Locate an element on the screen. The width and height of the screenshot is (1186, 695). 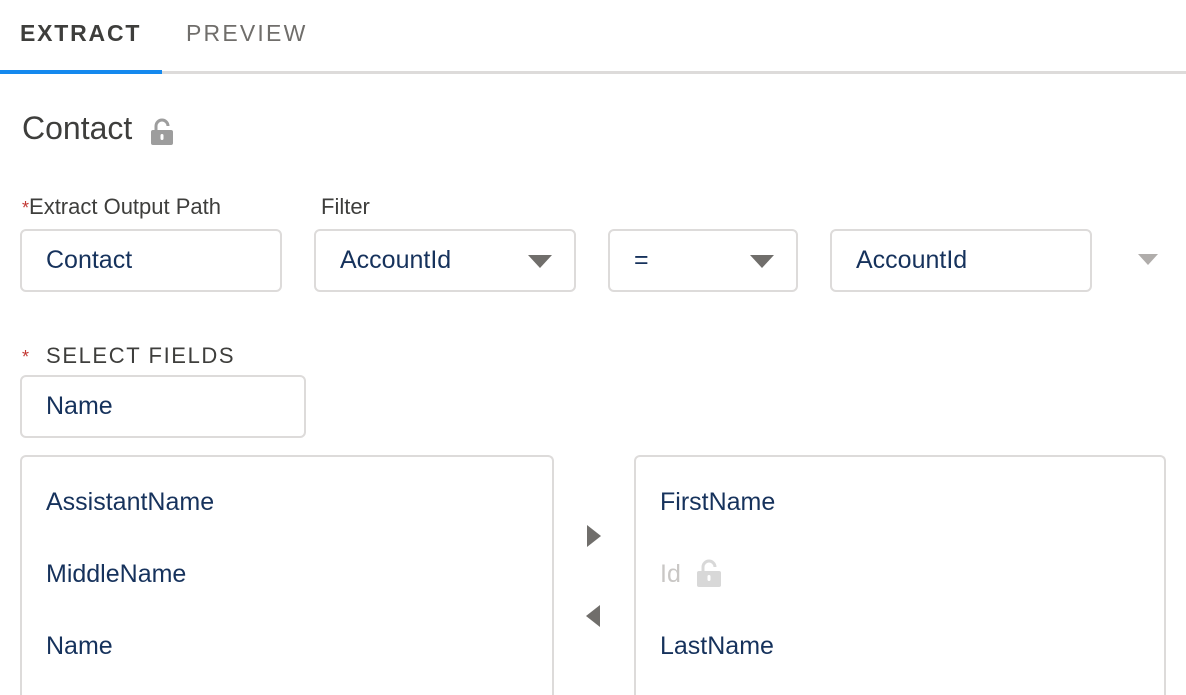
output-path-input: Contact is located at coordinates (151, 260).